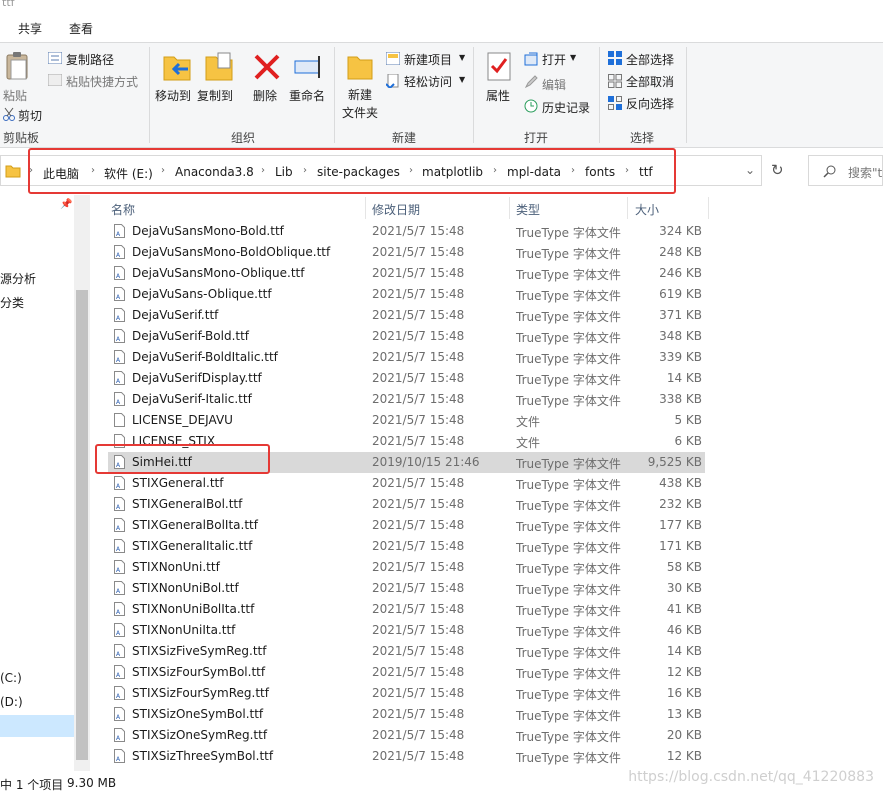 This screenshot has width=883, height=793. What do you see at coordinates (441, 28) in the screenshot?
I see `ribbon-tabs: 共享 查看` at bounding box center [441, 28].